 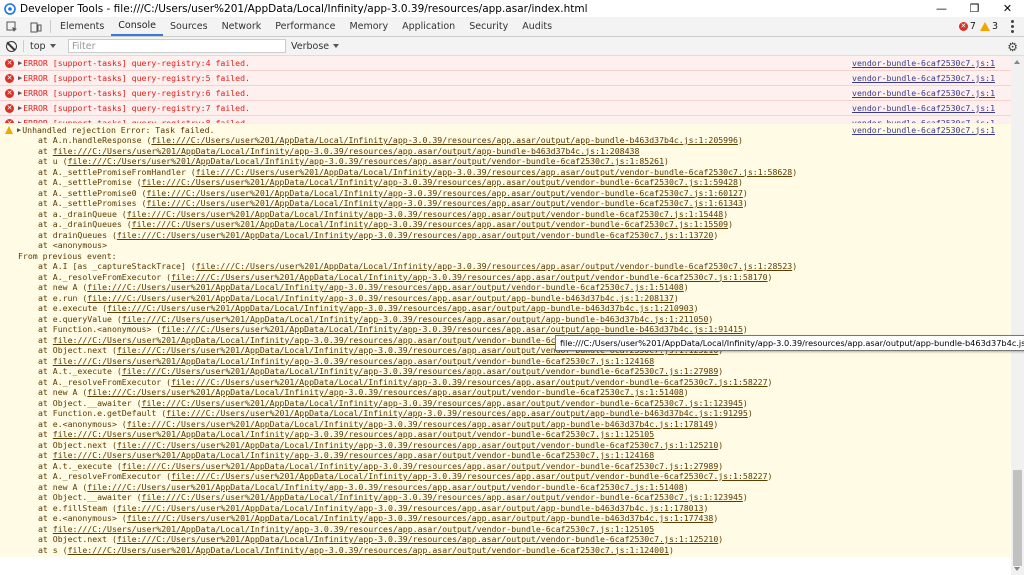 I want to click on error-icon: ✕, so click(x=9, y=108).